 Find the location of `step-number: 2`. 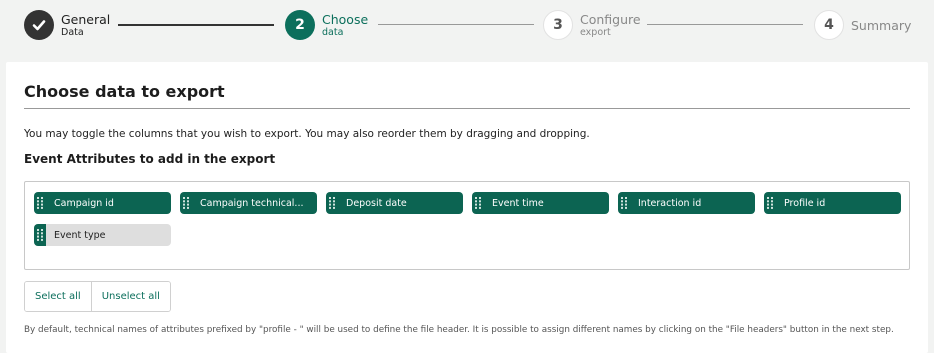

step-number: 2 is located at coordinates (300, 25).